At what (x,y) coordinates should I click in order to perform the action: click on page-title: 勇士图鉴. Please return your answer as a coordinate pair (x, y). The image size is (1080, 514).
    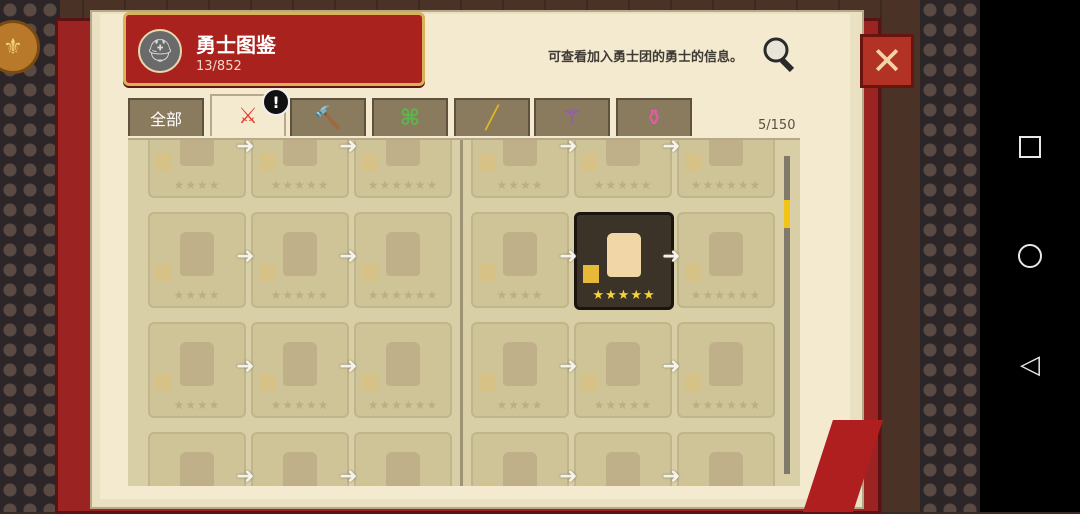
    Looking at the image, I should click on (236, 45).